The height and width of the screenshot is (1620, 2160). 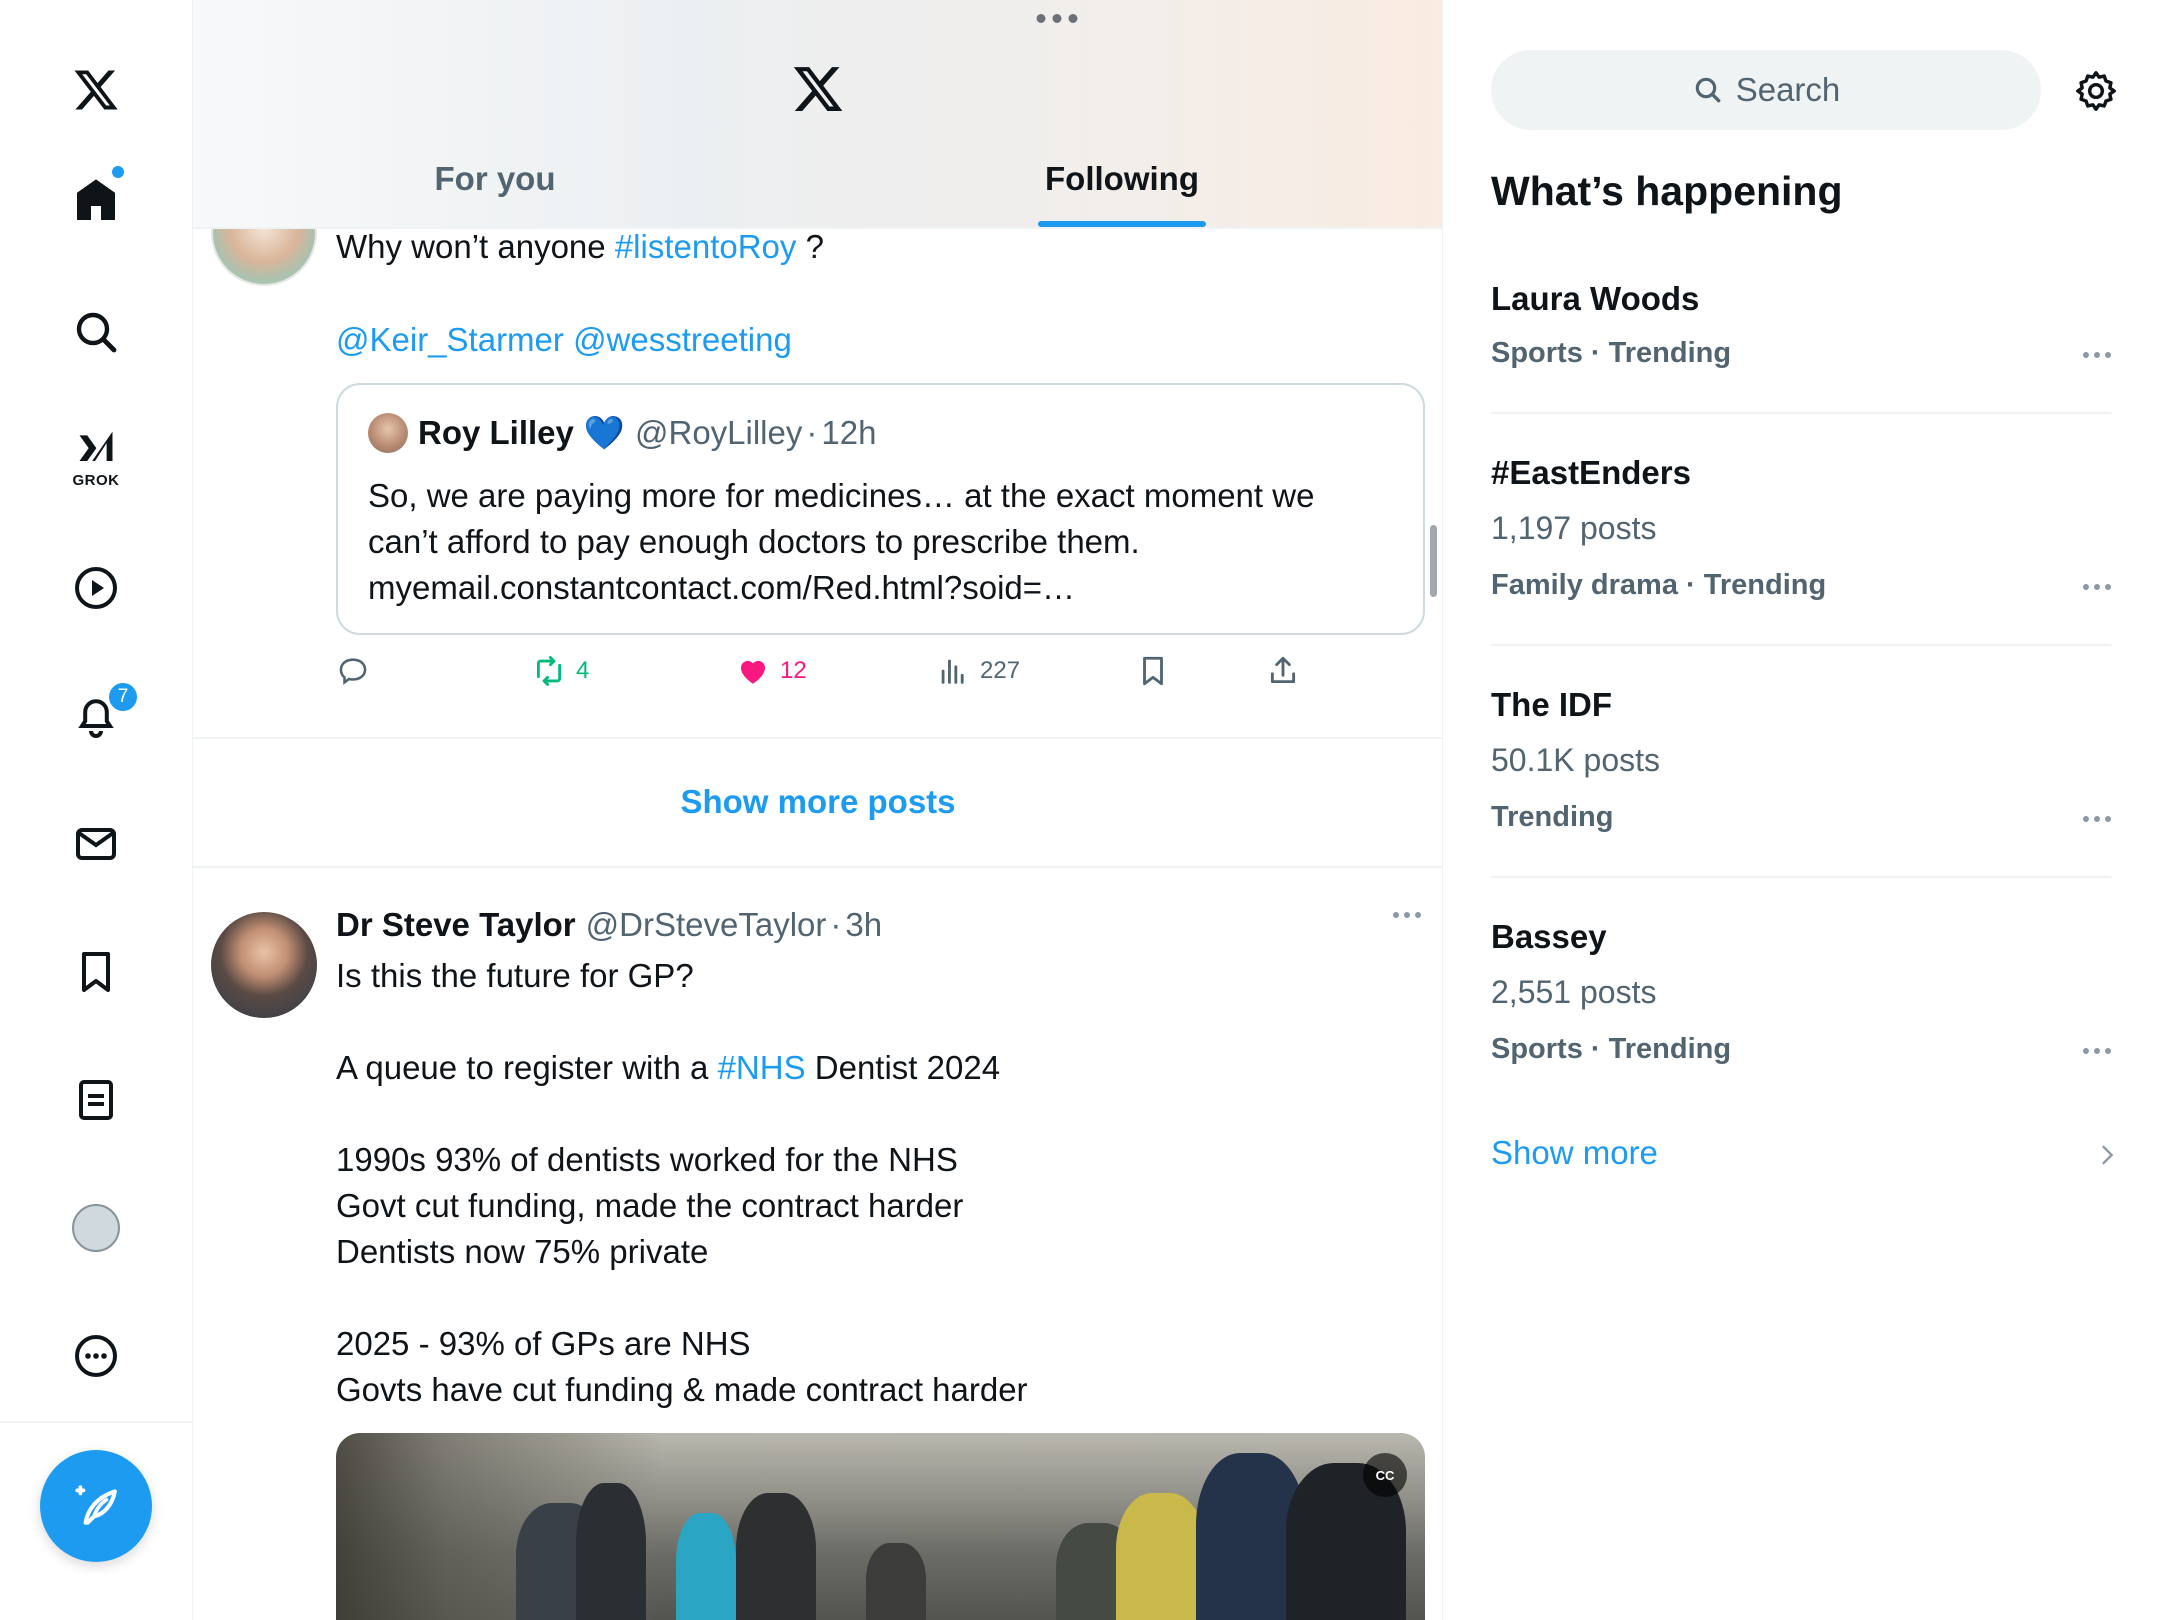 I want to click on post-more-menu-icon, so click(x=1407, y=915).